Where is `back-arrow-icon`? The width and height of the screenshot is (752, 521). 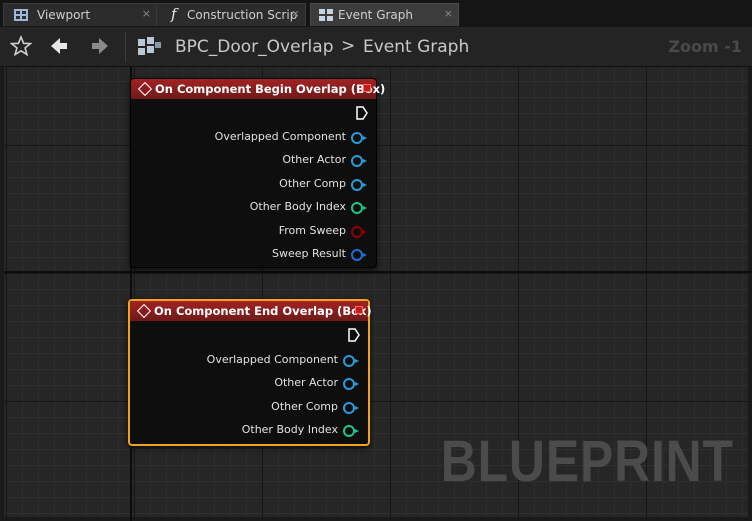
back-arrow-icon is located at coordinates (59, 46).